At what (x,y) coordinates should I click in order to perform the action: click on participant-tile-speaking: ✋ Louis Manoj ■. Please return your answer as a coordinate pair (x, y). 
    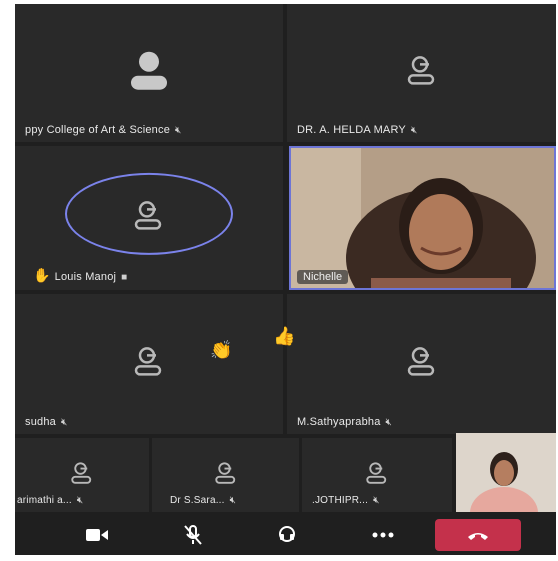
    Looking at the image, I should click on (149, 218).